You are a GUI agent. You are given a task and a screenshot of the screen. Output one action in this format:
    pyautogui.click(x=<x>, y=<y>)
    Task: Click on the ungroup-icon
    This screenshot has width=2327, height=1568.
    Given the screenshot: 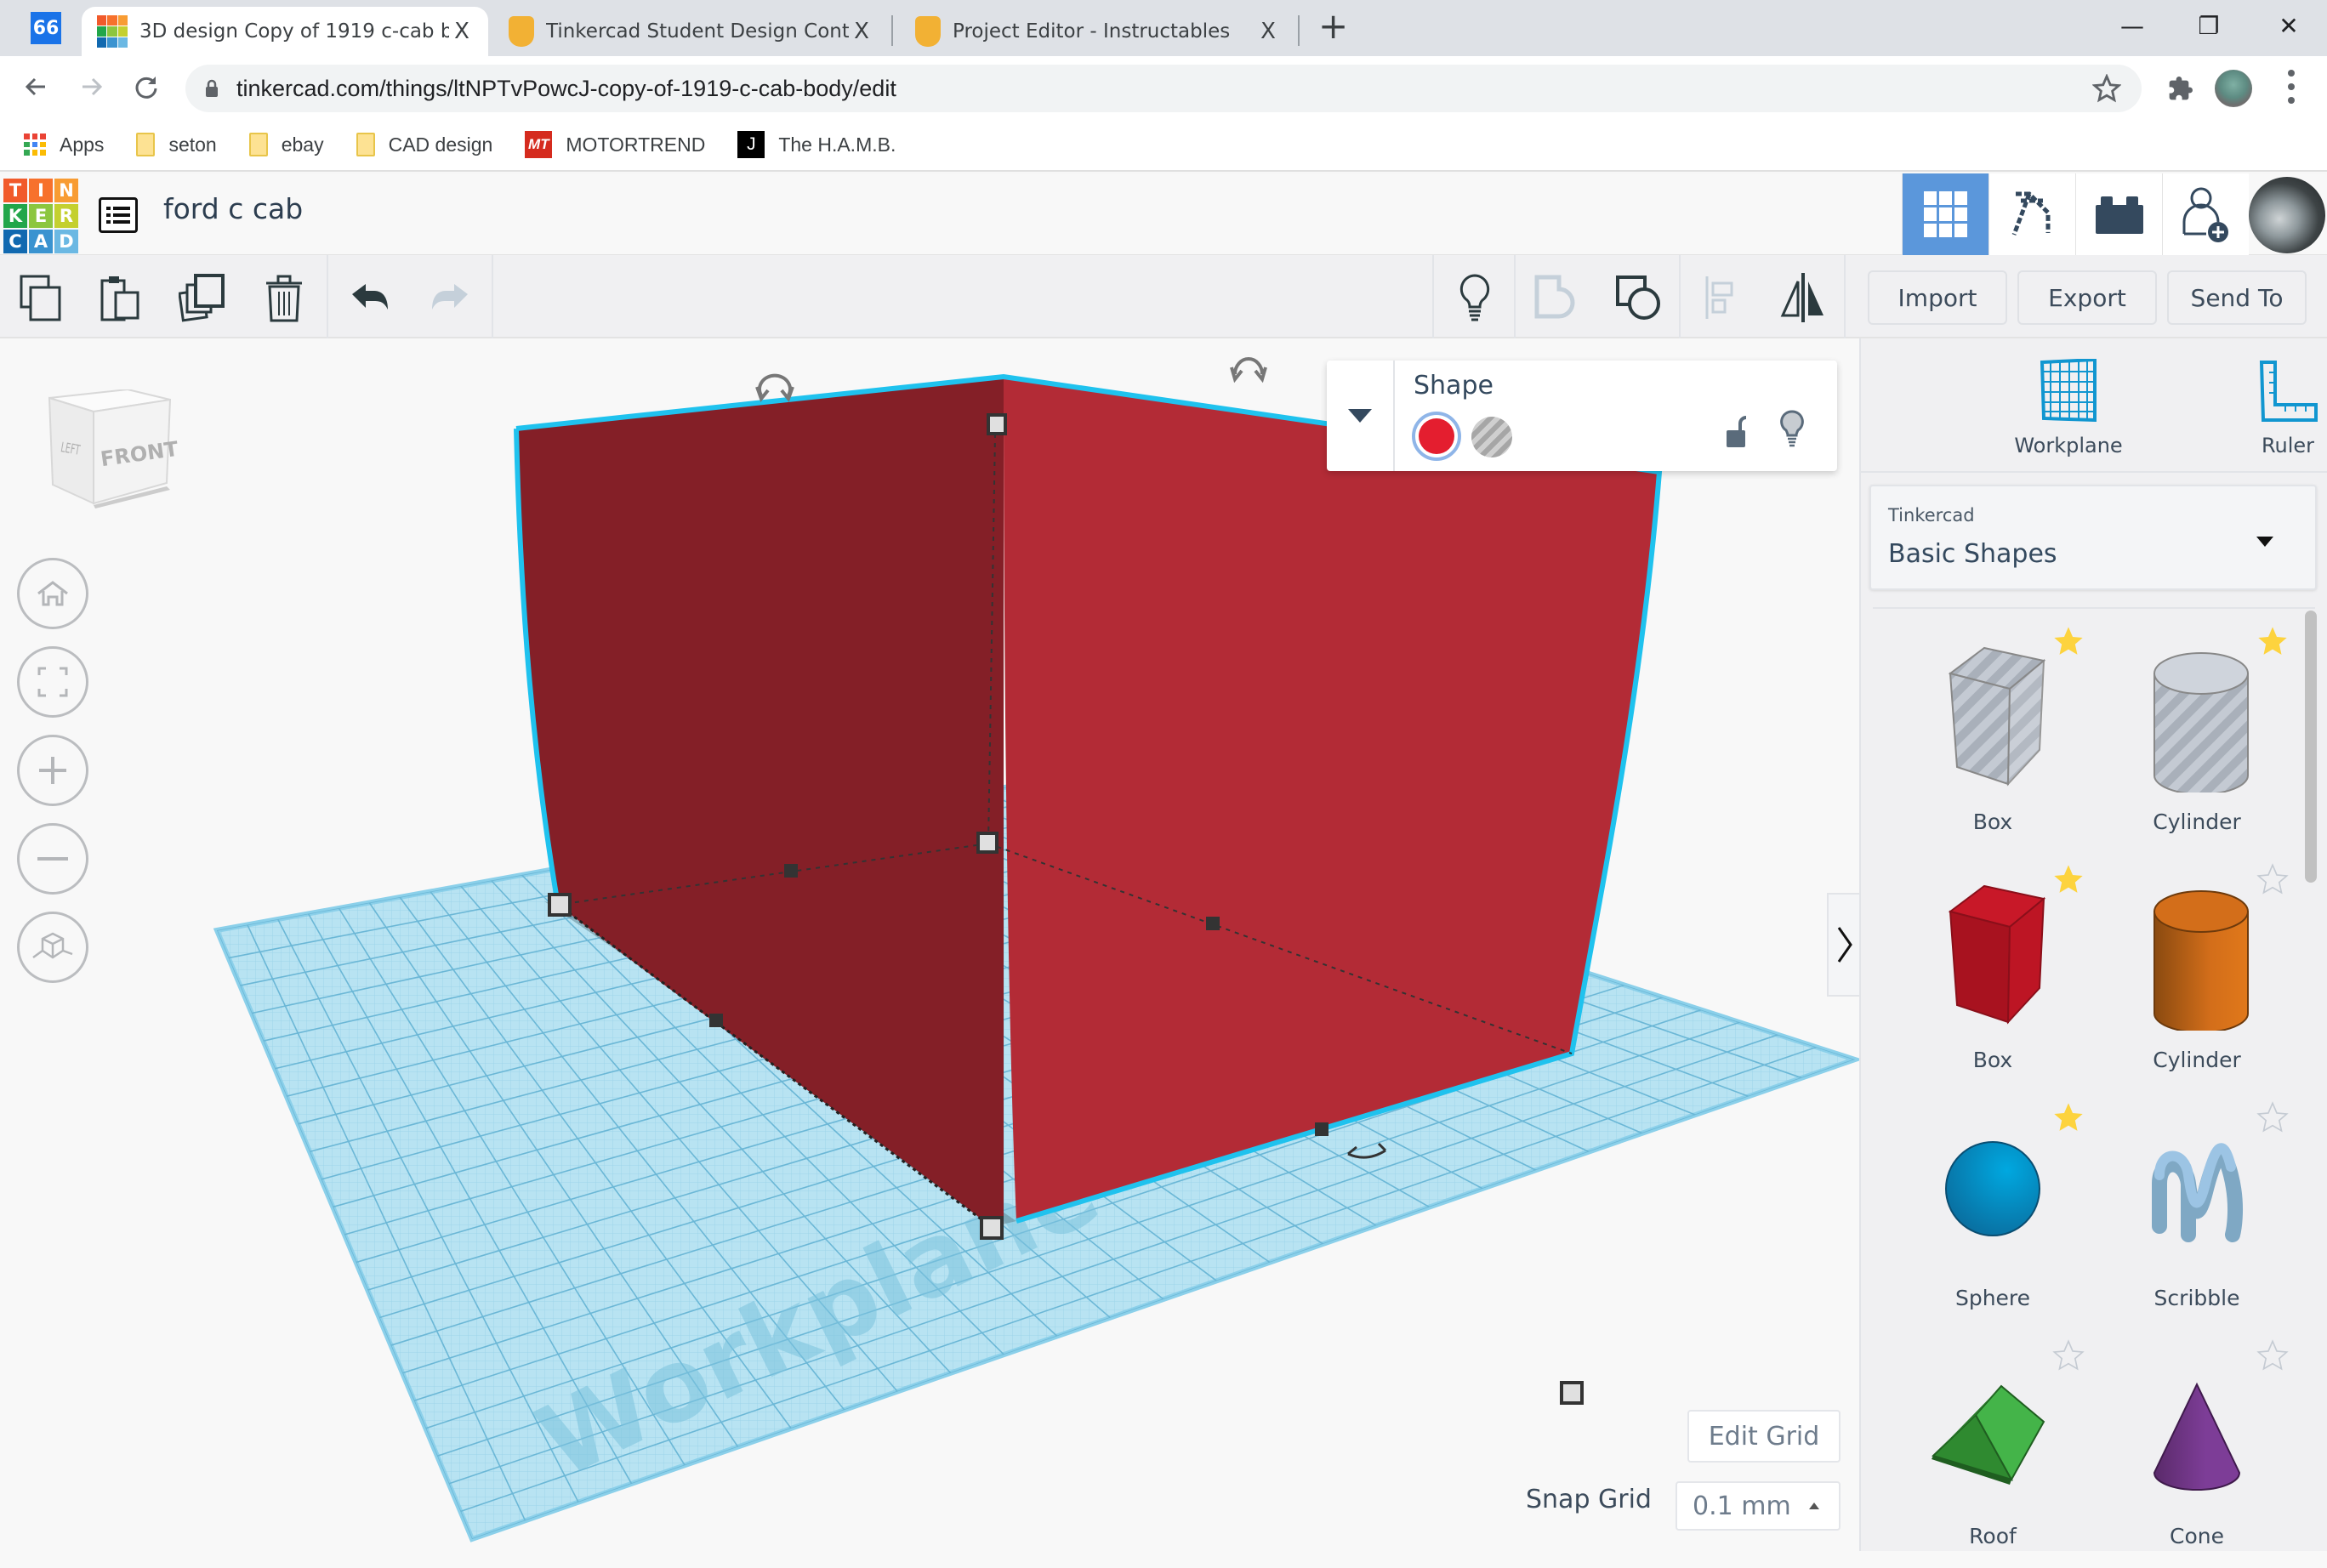 What is the action you would take?
    pyautogui.click(x=1638, y=298)
    